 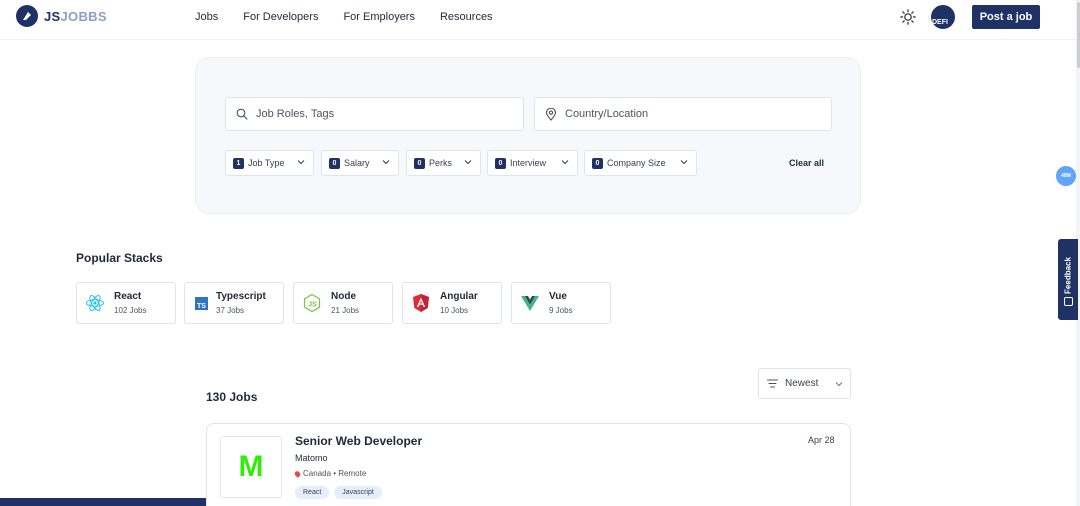 What do you see at coordinates (459, 296) in the screenshot?
I see `stack-name: Angular` at bounding box center [459, 296].